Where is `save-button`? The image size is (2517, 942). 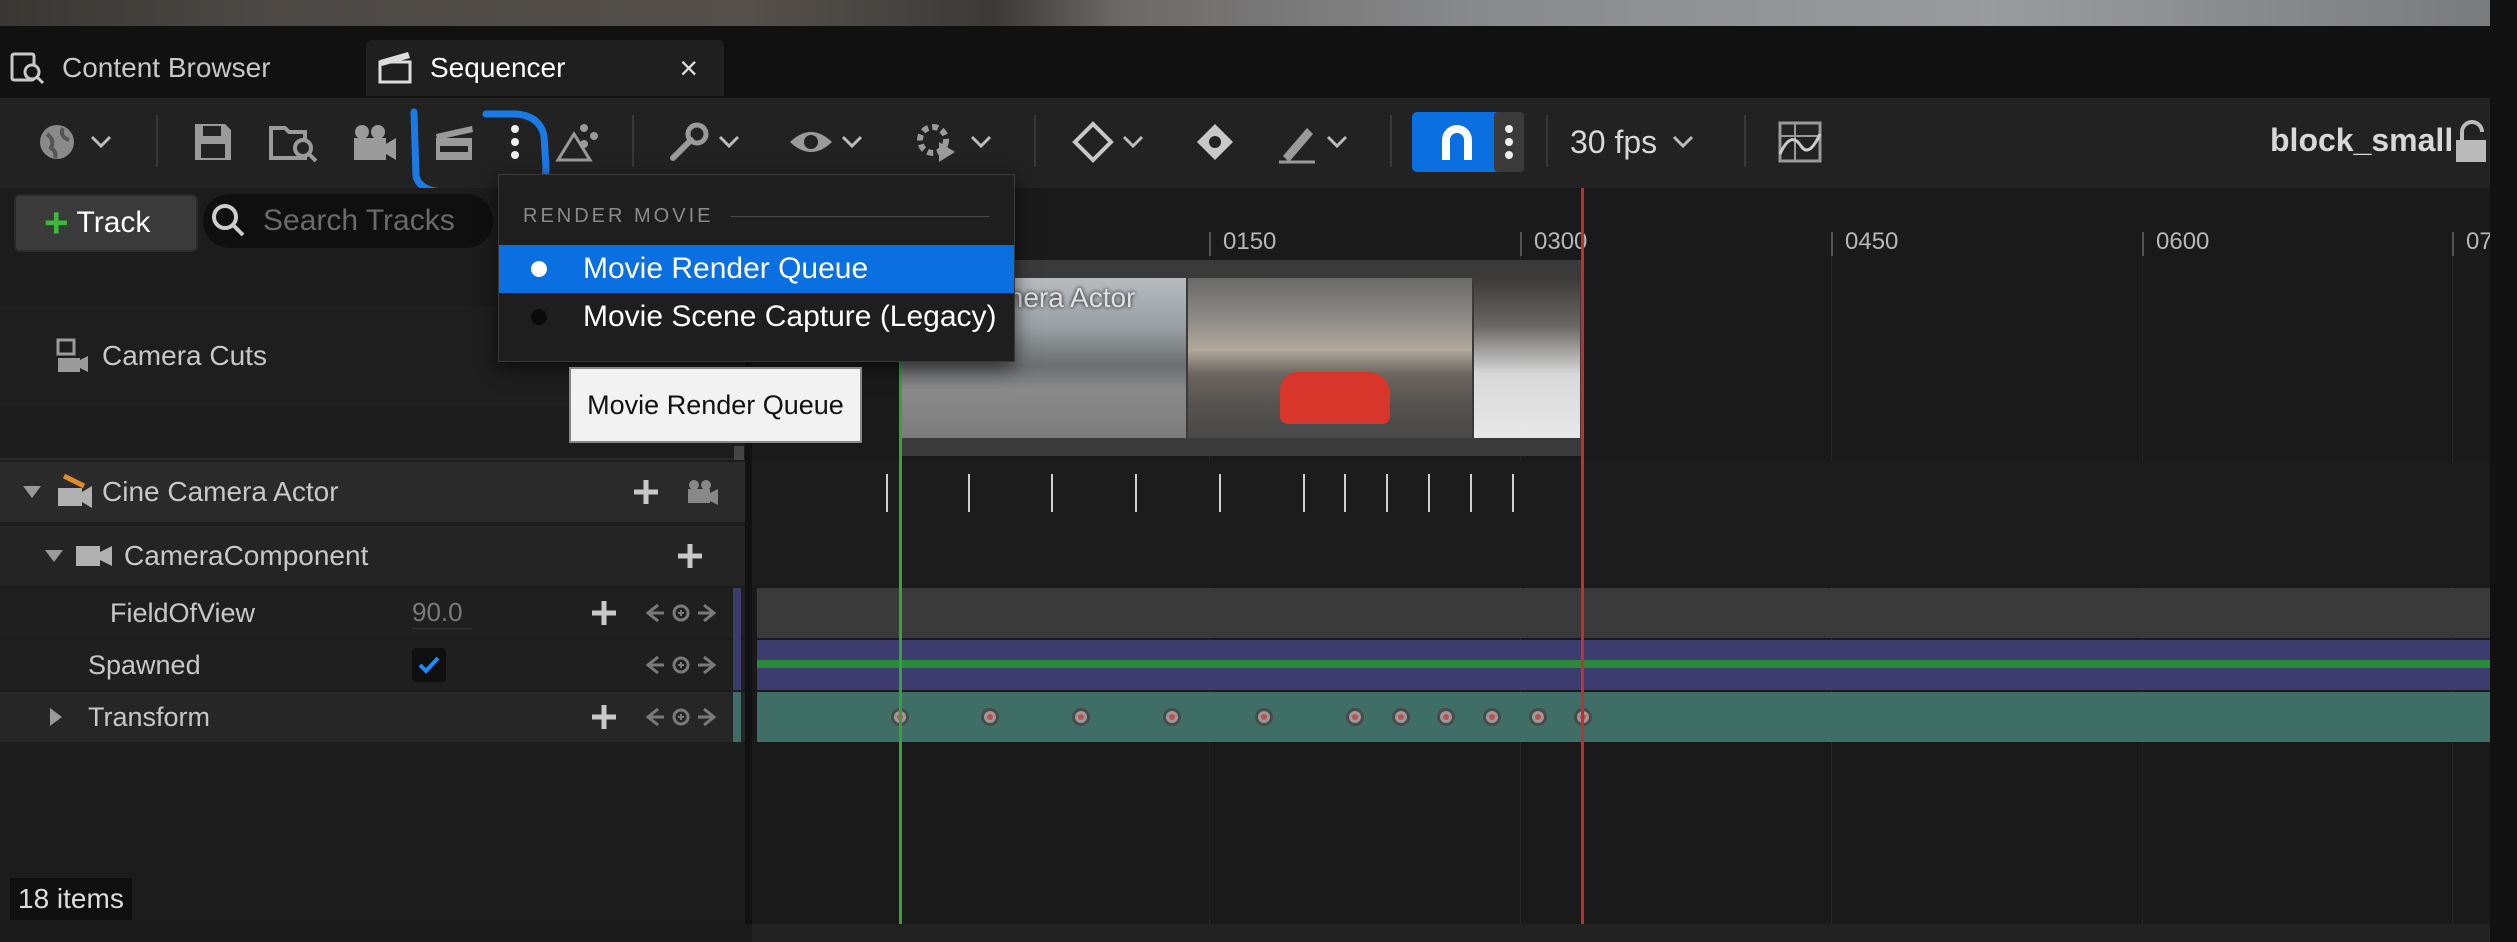
save-button is located at coordinates (213, 142).